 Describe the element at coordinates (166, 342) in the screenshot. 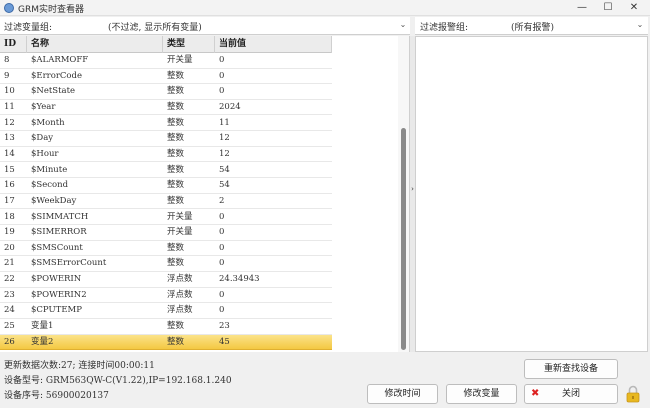

I see `table-row: 26 变量2 整数 45` at that location.